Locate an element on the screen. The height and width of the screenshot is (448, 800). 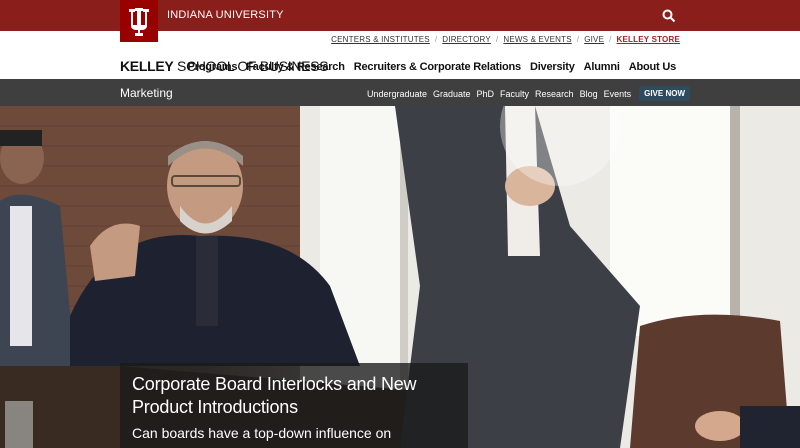
nav-about-us: About Us is located at coordinates (652, 67).